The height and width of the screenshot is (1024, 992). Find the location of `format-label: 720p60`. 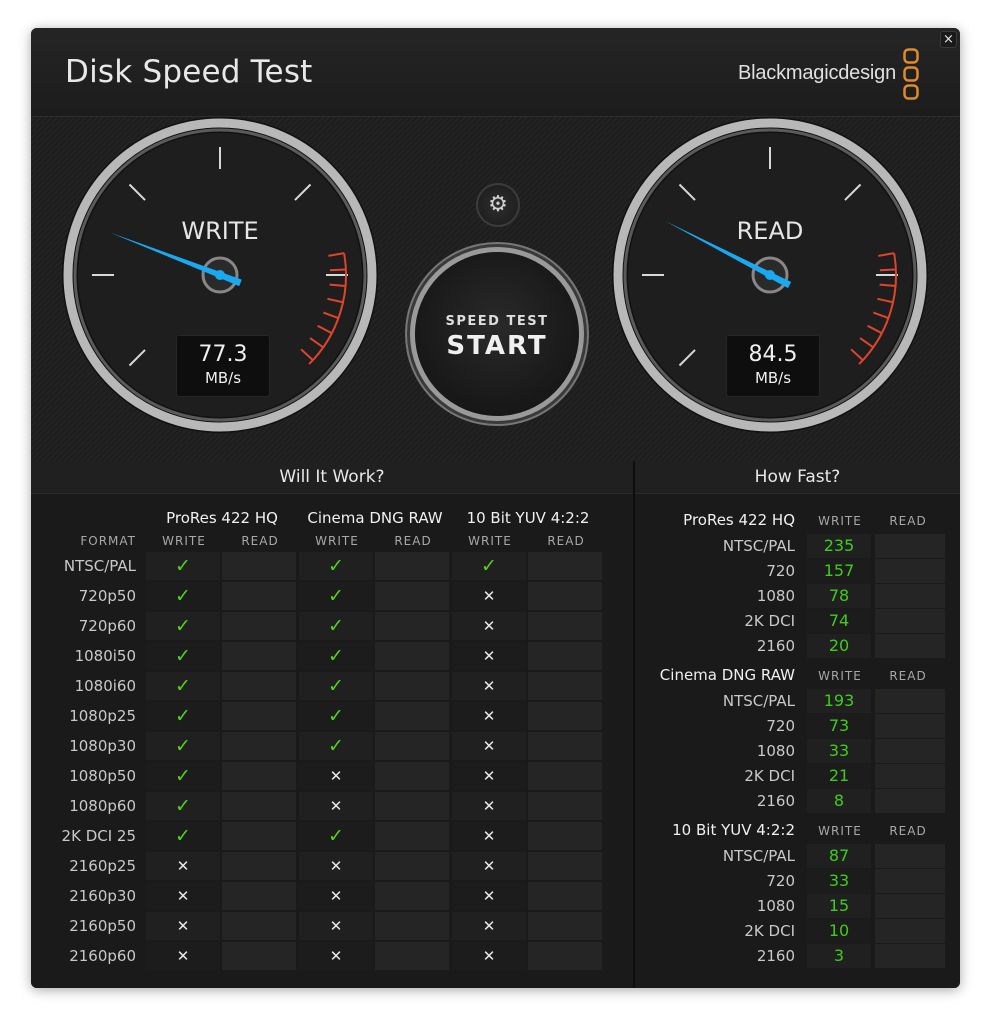

format-label: 720p60 is located at coordinates (107, 626).